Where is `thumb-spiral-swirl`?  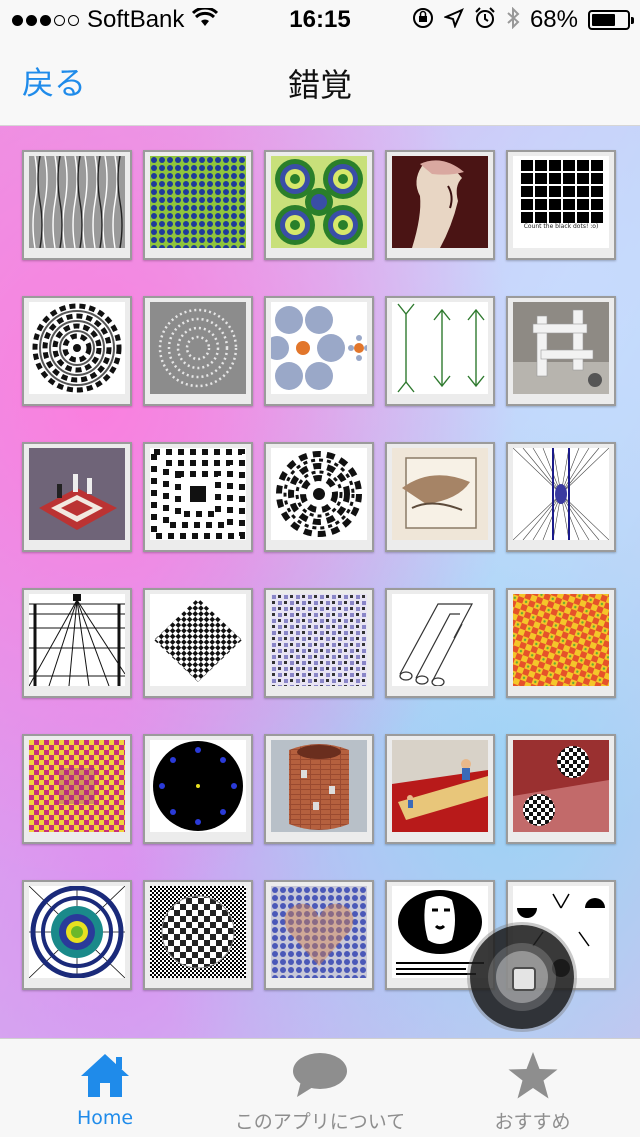 thumb-spiral-swirl is located at coordinates (77, 351).